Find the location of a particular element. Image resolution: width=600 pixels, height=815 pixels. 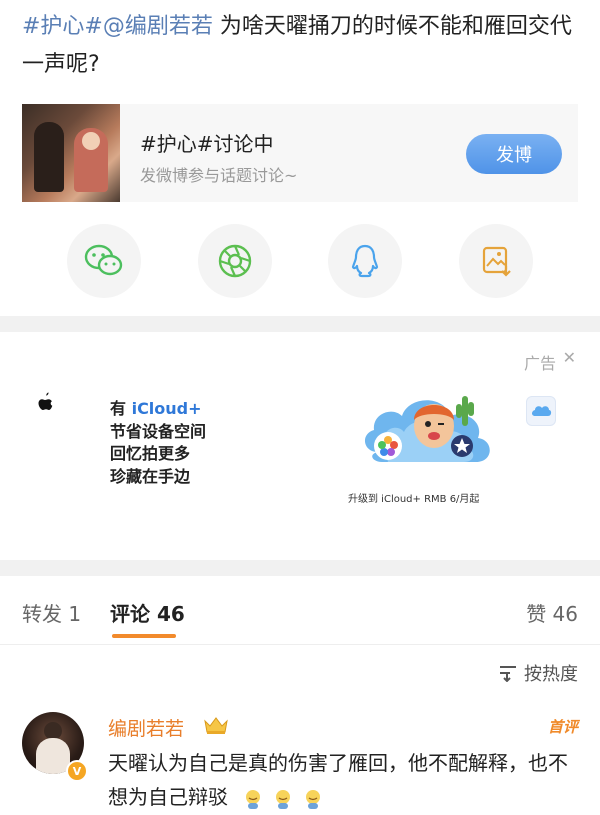

qq-icon is located at coordinates (365, 261).